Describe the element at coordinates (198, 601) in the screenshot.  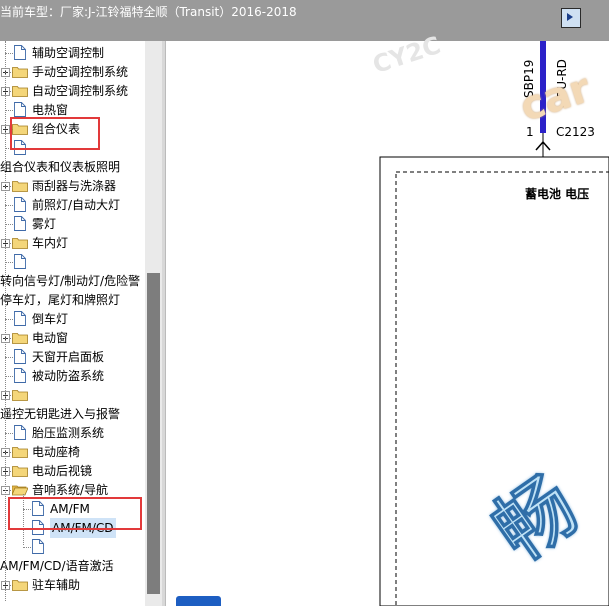
I see `bottom-tab` at that location.